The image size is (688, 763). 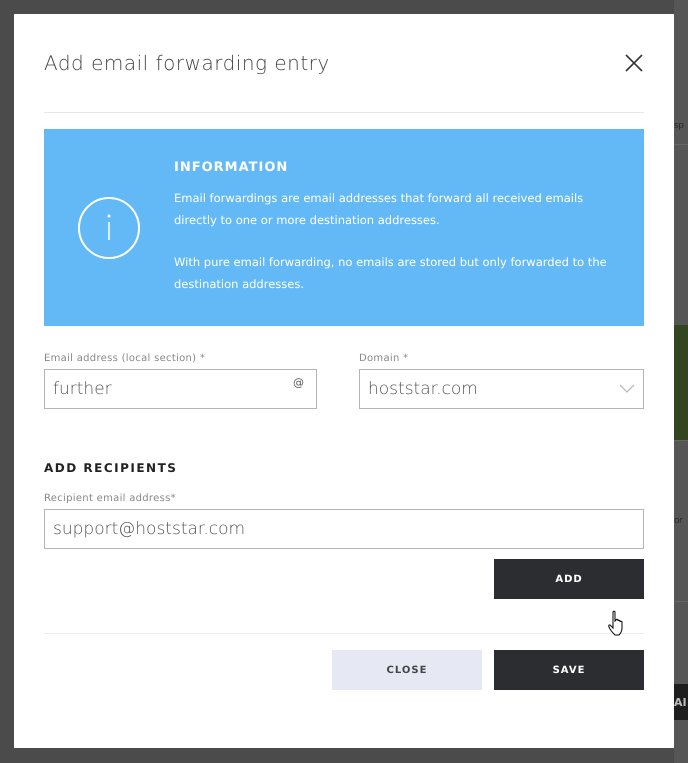 I want to click on email-local-field: further @, so click(x=180, y=389).